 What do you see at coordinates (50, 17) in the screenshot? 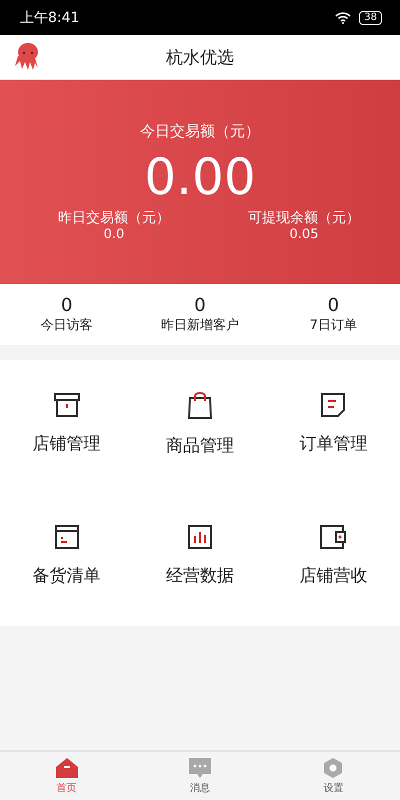
I see `status-time: 上午8:41` at bounding box center [50, 17].